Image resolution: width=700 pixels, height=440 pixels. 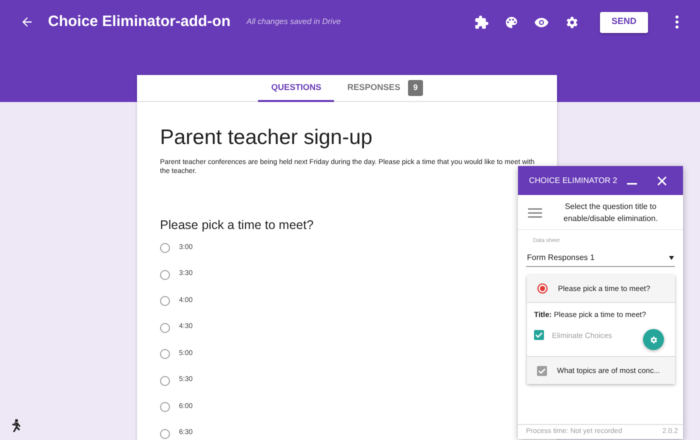 I want to click on settings-button, so click(x=653, y=339).